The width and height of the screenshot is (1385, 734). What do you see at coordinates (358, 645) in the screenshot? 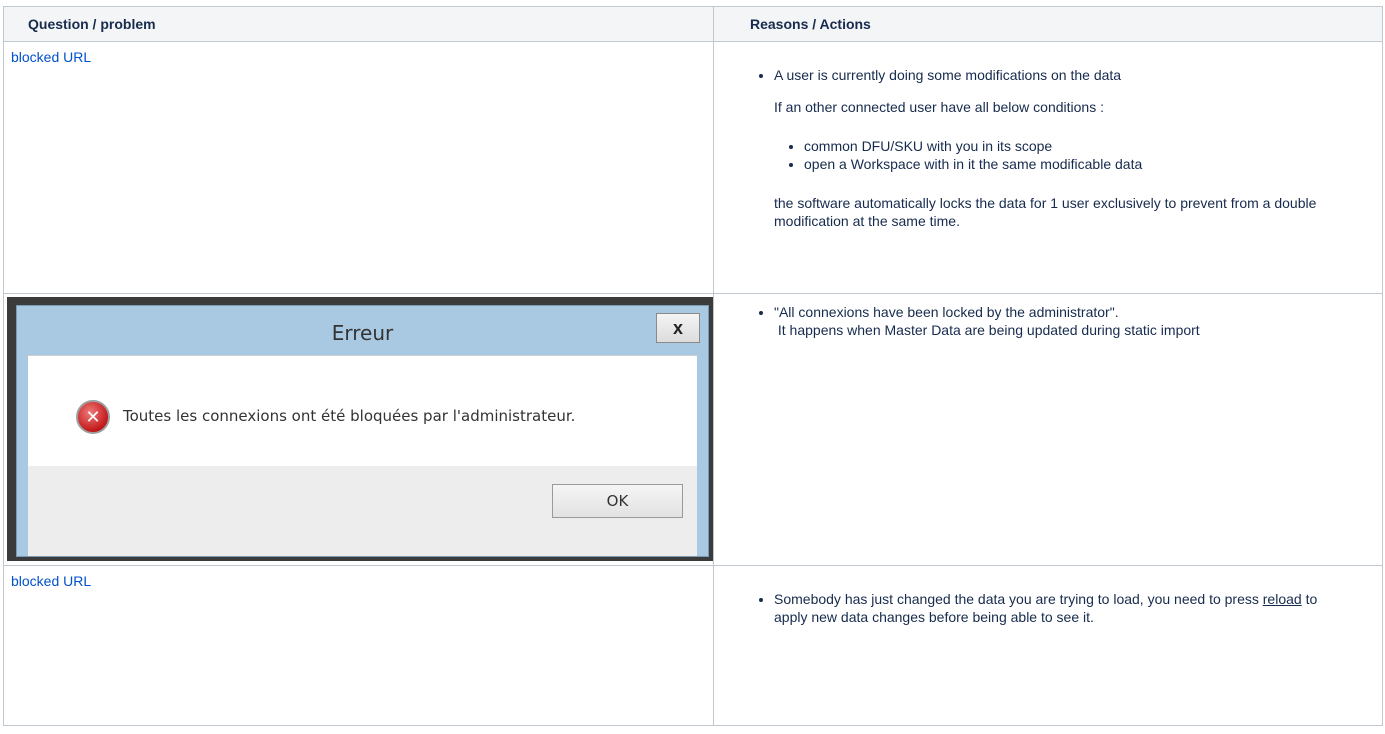
I see `row3-question-cell: blocked URL` at bounding box center [358, 645].